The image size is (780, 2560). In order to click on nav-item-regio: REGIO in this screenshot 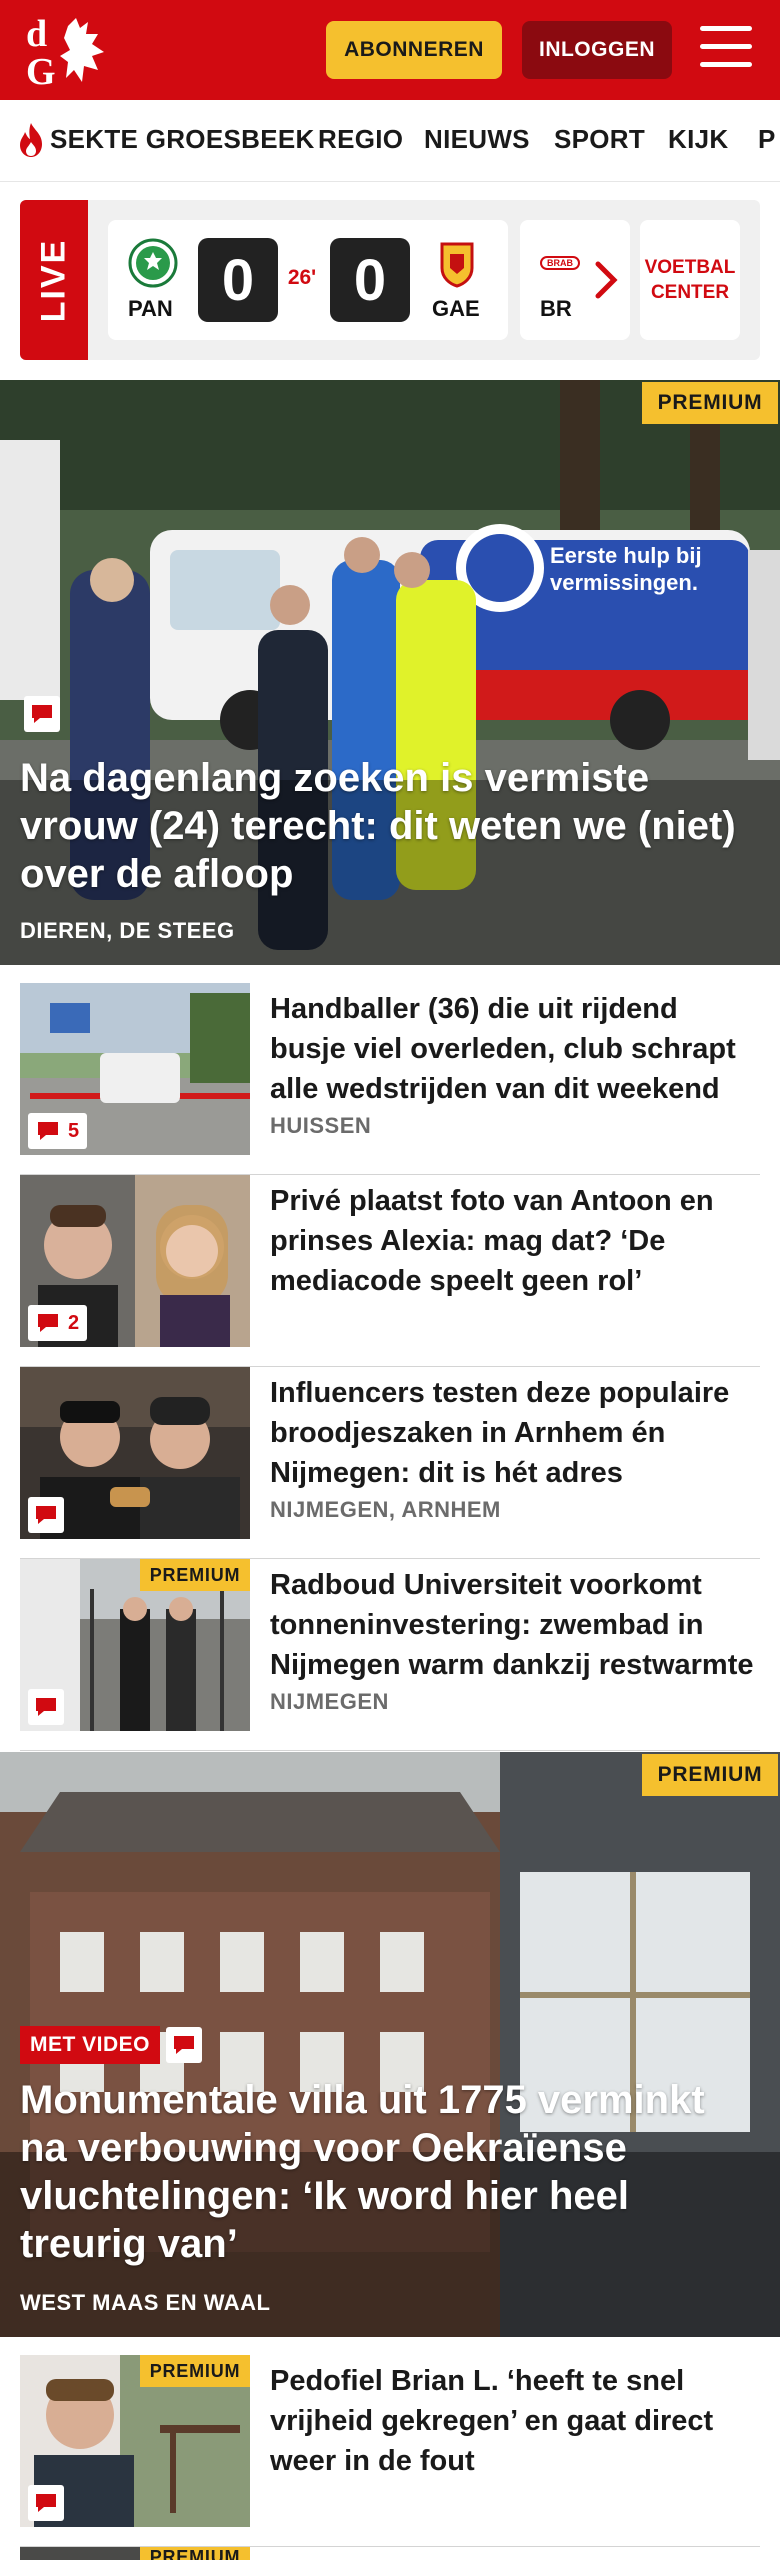, I will do `click(360, 139)`.